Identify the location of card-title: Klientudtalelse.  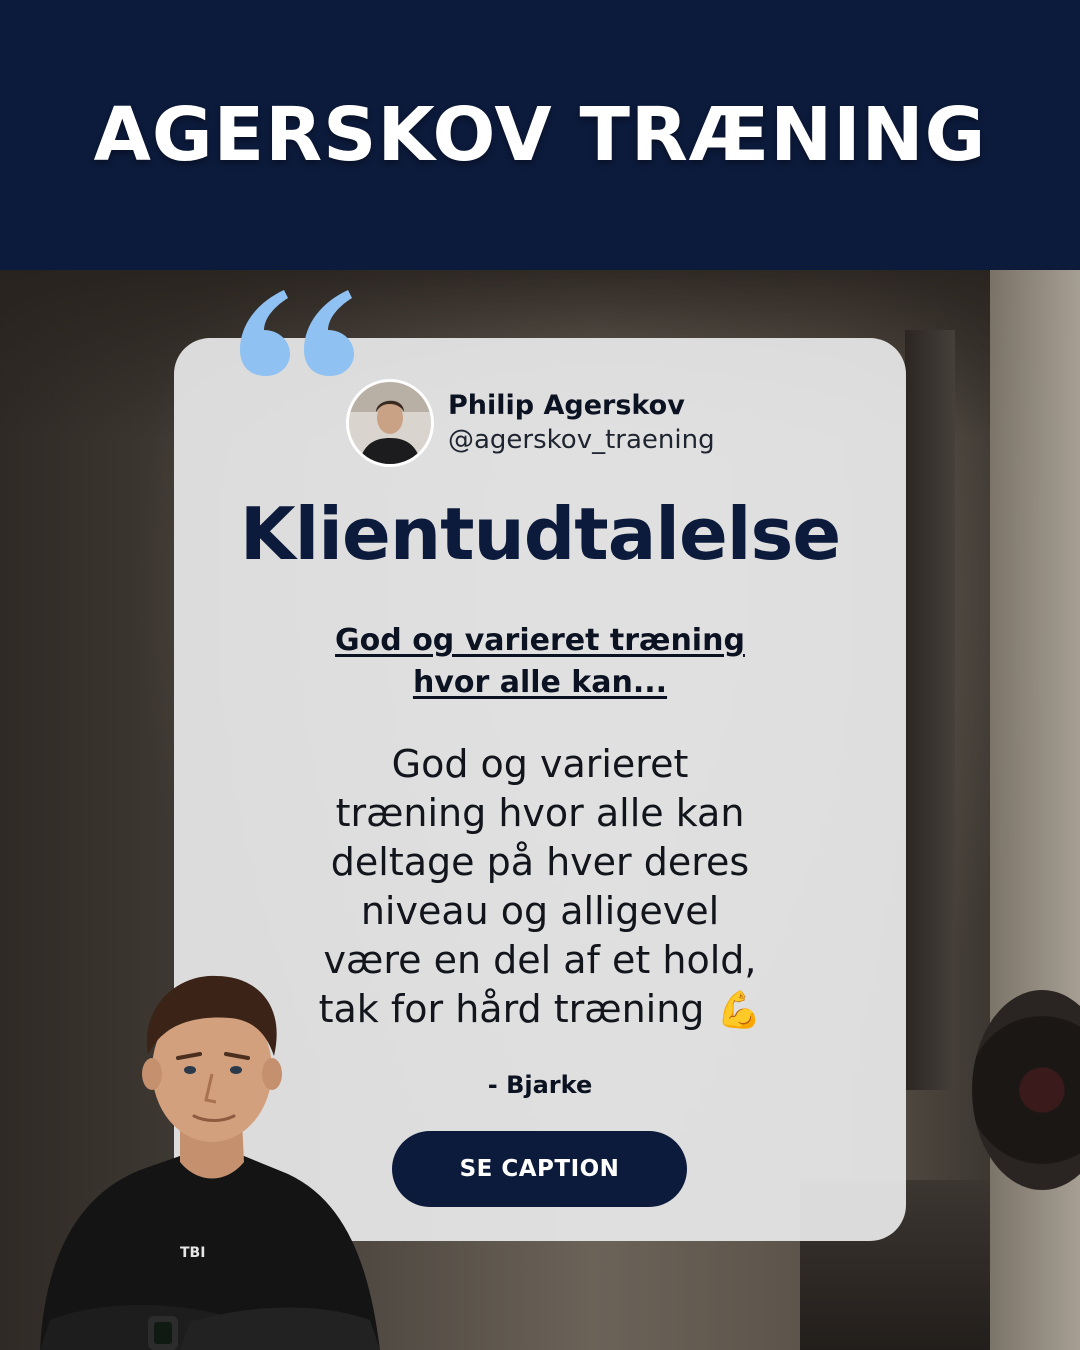
(540, 534).